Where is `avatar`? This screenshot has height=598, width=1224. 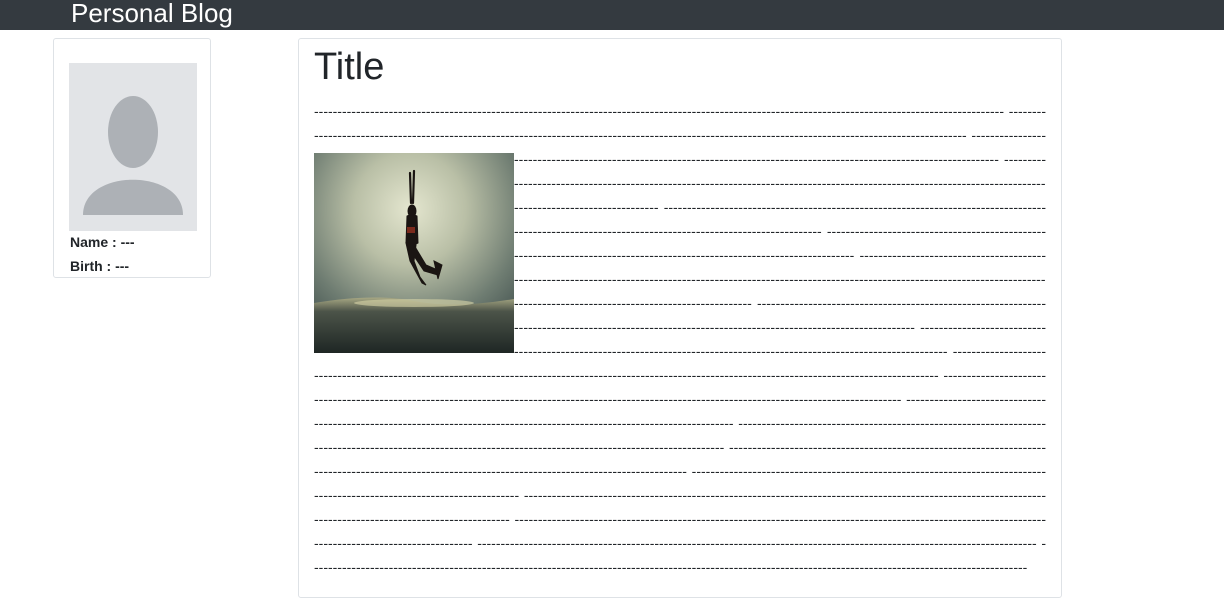
avatar is located at coordinates (133, 147).